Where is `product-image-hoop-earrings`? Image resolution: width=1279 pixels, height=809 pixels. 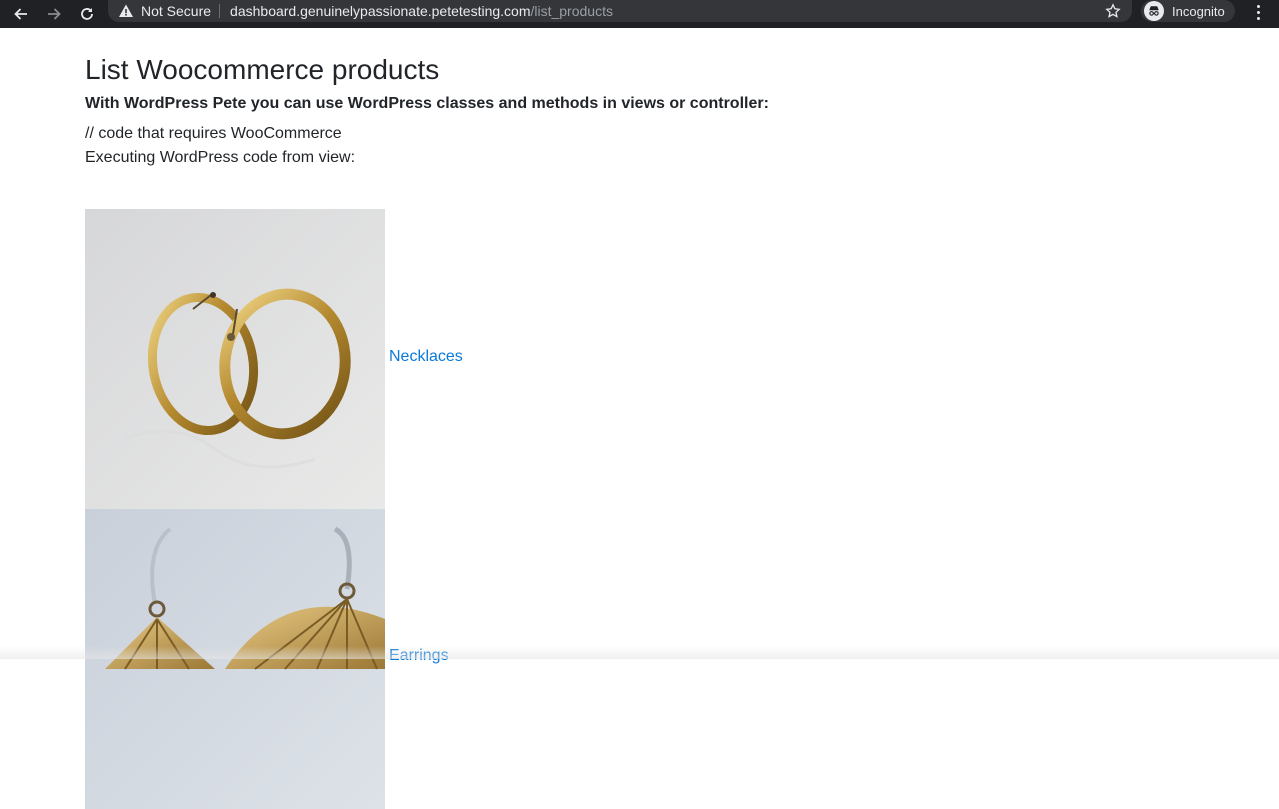
product-image-hoop-earrings is located at coordinates (235, 359).